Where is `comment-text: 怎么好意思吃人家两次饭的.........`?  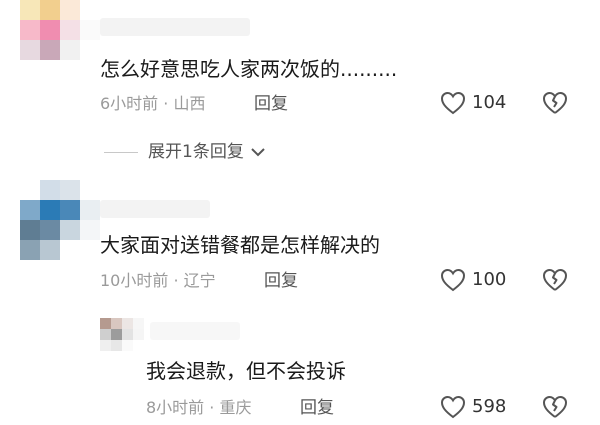
comment-text: 怎么好意思吃人家两次饭的......... is located at coordinates (249, 69).